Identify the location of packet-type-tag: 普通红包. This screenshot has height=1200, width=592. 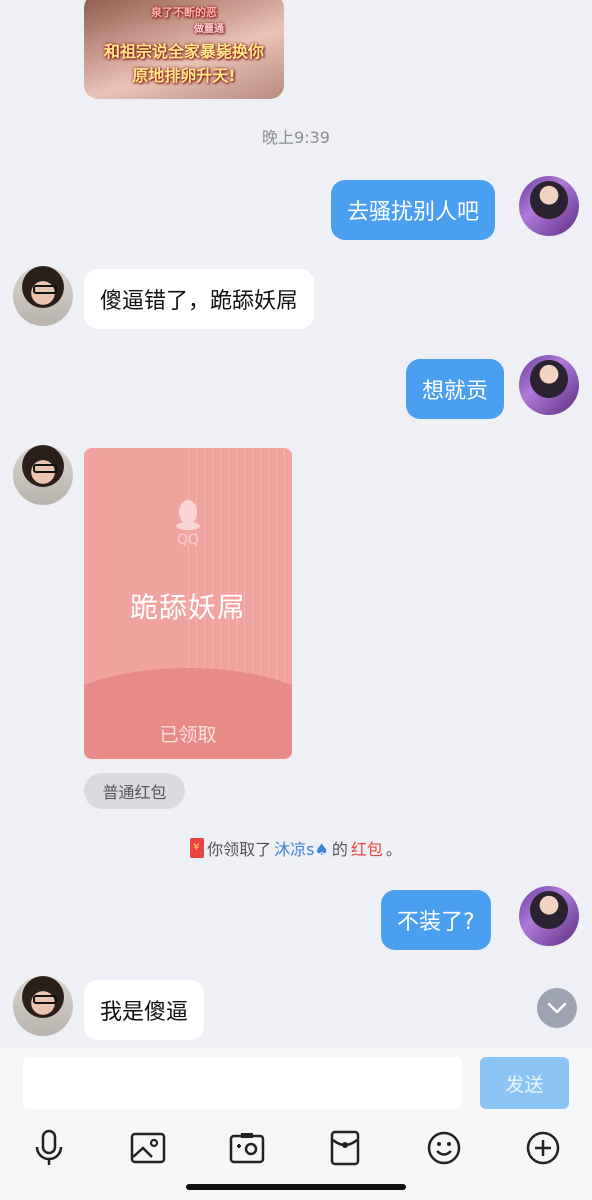
(134, 791).